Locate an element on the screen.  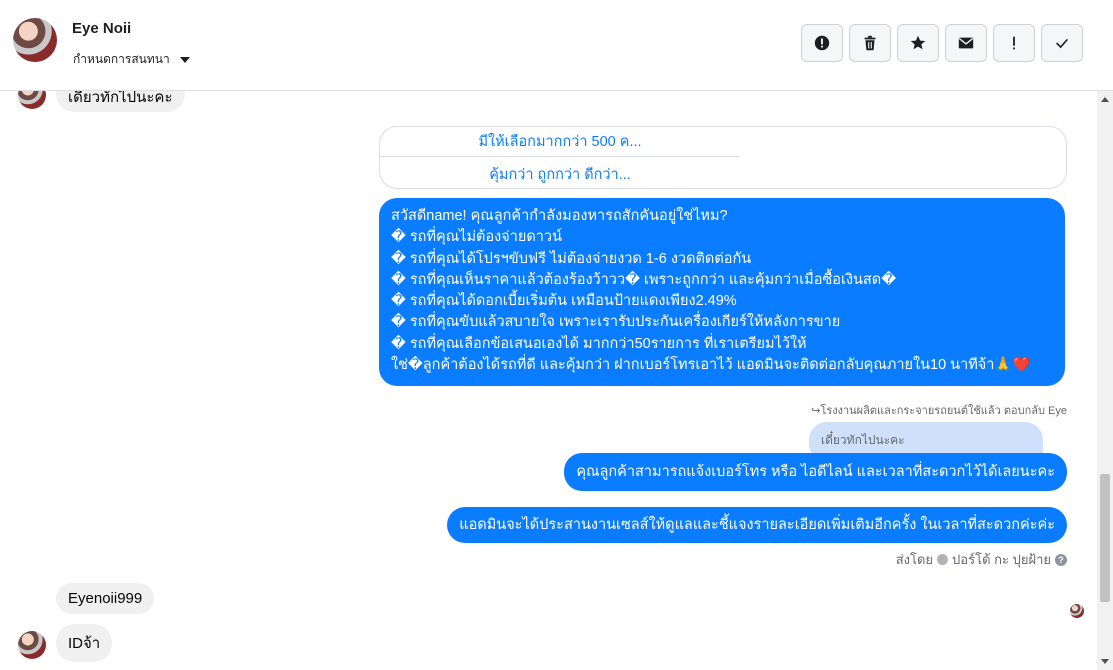
seen-avatar is located at coordinates (1077, 611).